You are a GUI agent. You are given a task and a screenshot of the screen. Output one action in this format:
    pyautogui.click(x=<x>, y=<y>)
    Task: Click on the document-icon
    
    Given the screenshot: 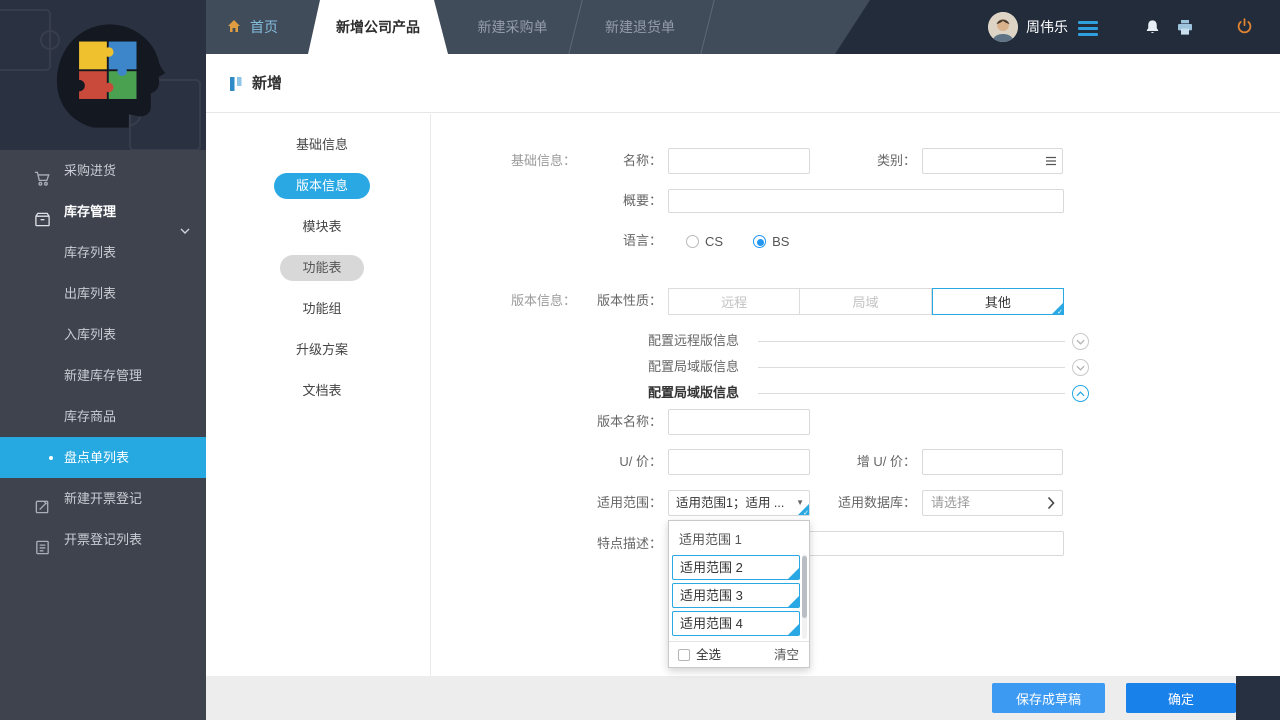 What is the action you would take?
    pyautogui.click(x=42, y=543)
    